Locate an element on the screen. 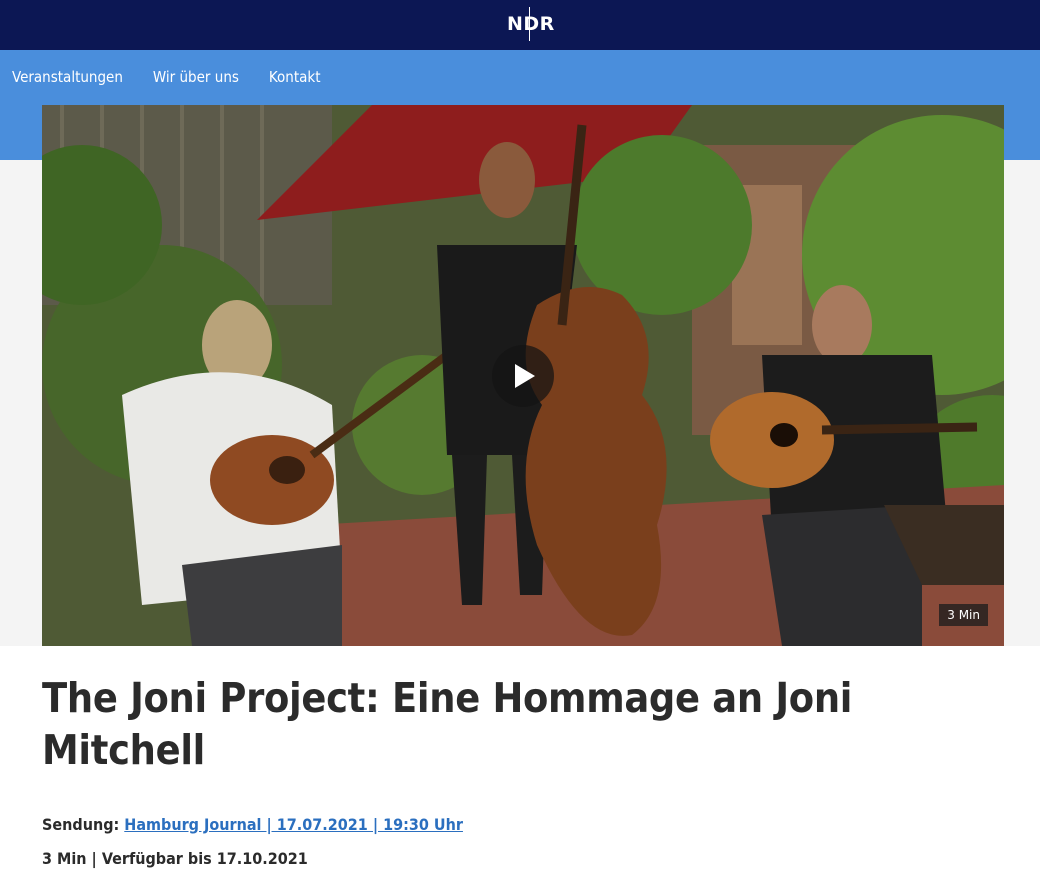  broadcast-link: Hamburg Journal | 17.07.2021 | 19:30 Uhr is located at coordinates (293, 824).